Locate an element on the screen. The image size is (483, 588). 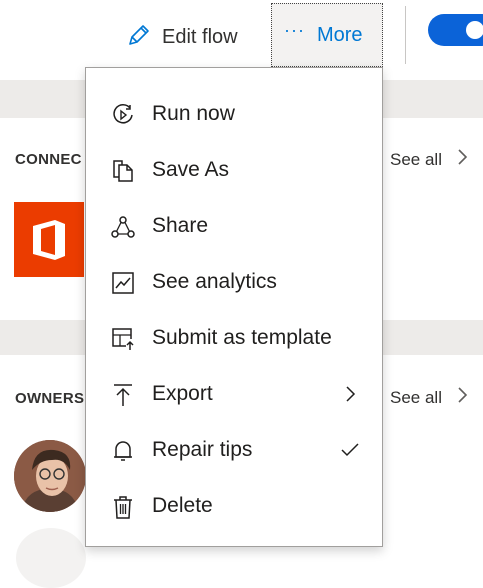
menu-item-delete: Delete is located at coordinates (234, 506).